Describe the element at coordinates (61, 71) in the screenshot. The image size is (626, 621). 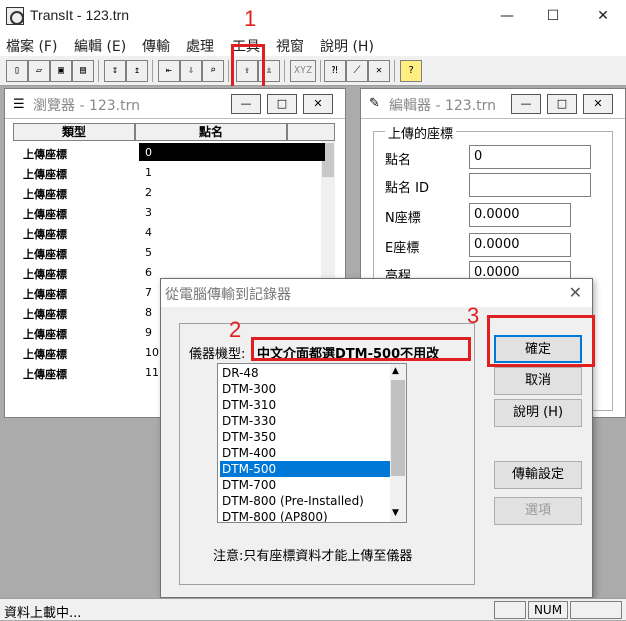
I see `save-icon: ▣` at that location.